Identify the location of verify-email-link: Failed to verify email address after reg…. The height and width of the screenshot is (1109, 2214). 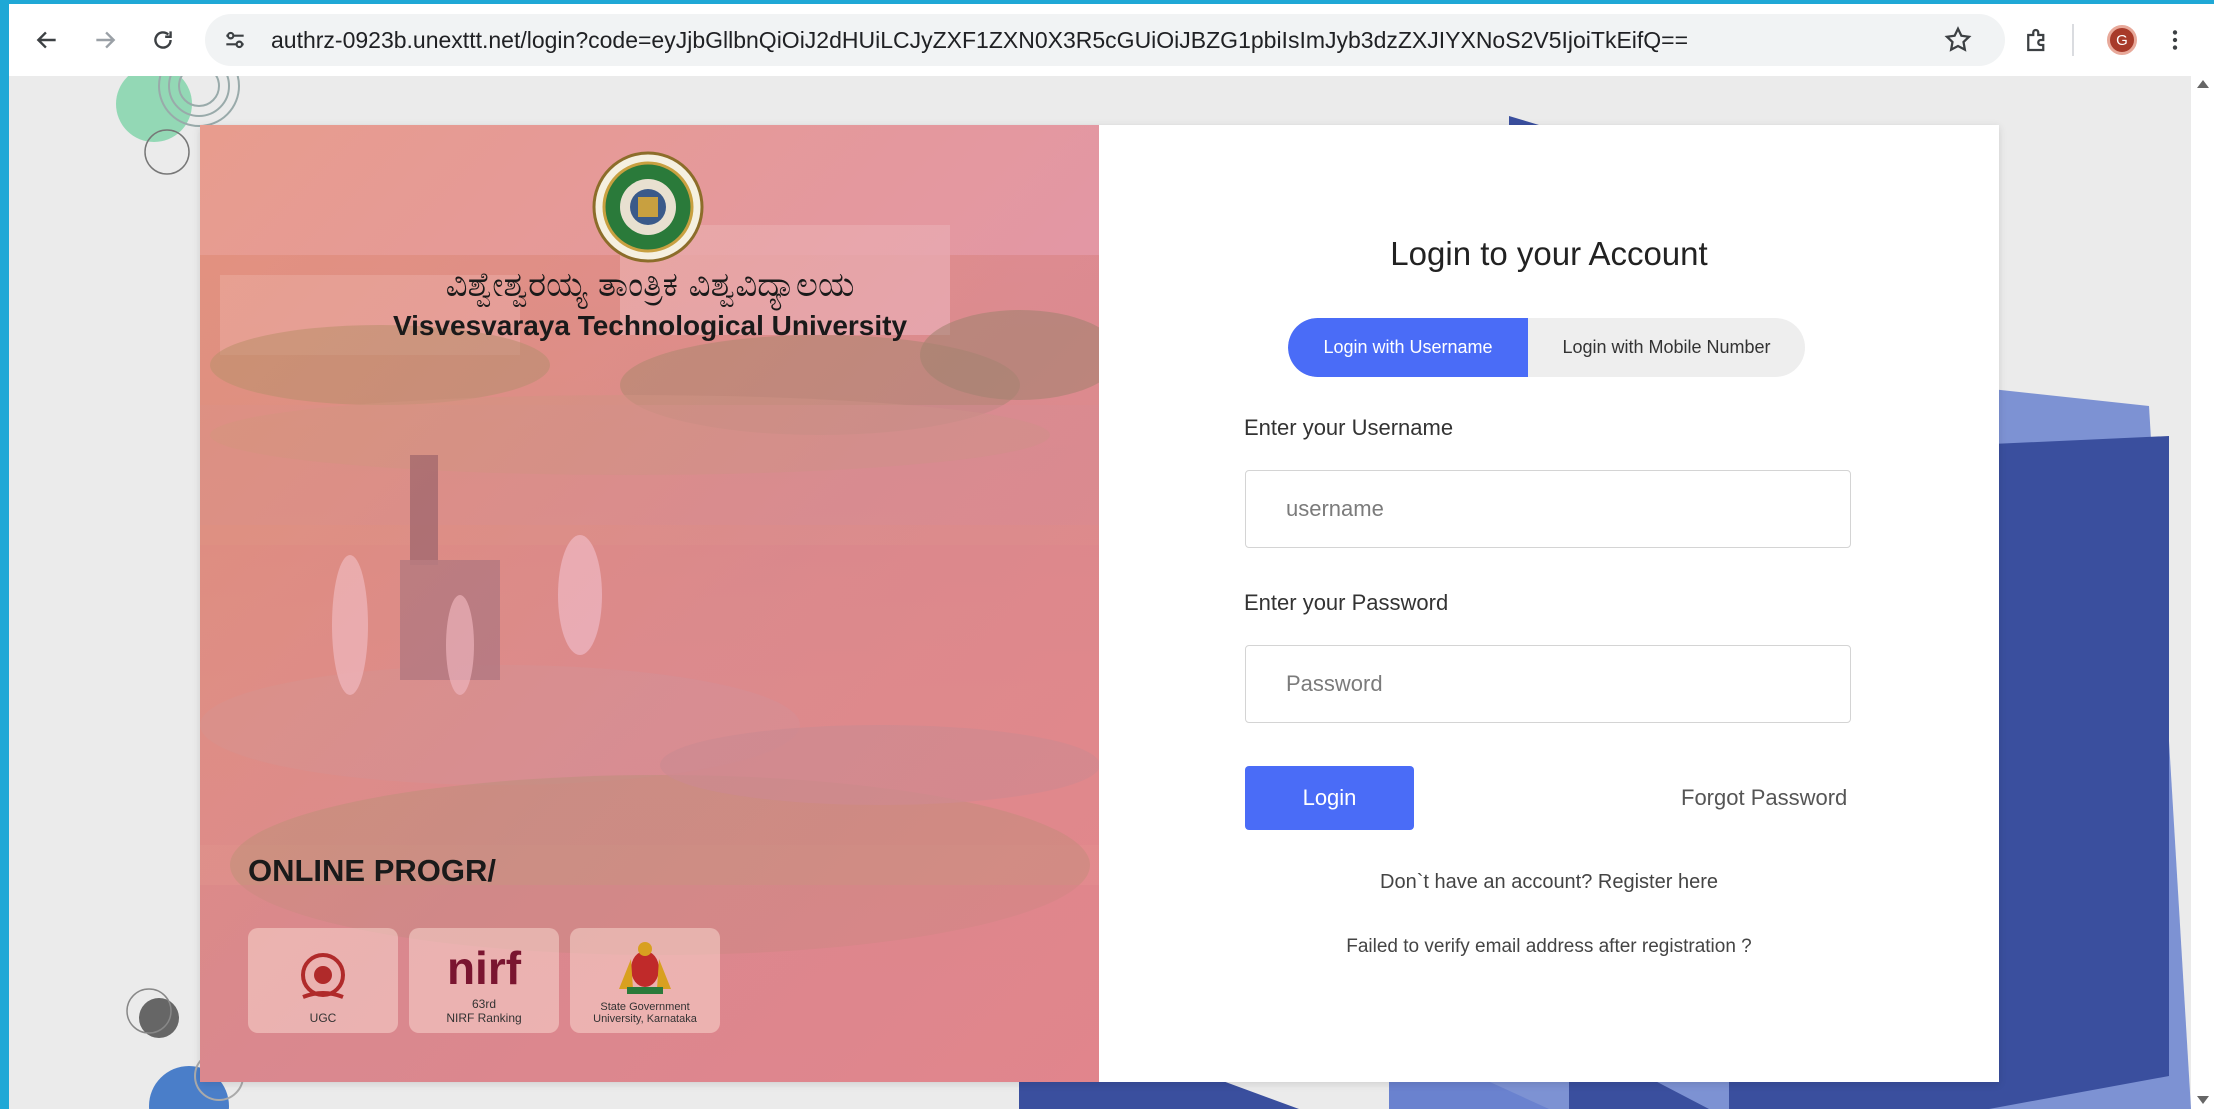
(1549, 947).